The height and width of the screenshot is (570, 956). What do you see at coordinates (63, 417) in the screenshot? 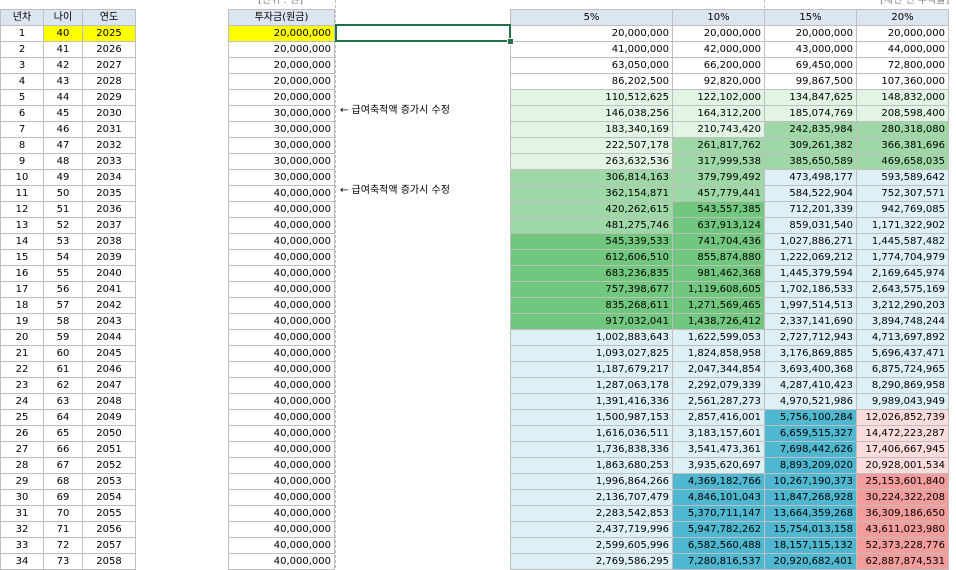
I see `age-cell: 64` at bounding box center [63, 417].